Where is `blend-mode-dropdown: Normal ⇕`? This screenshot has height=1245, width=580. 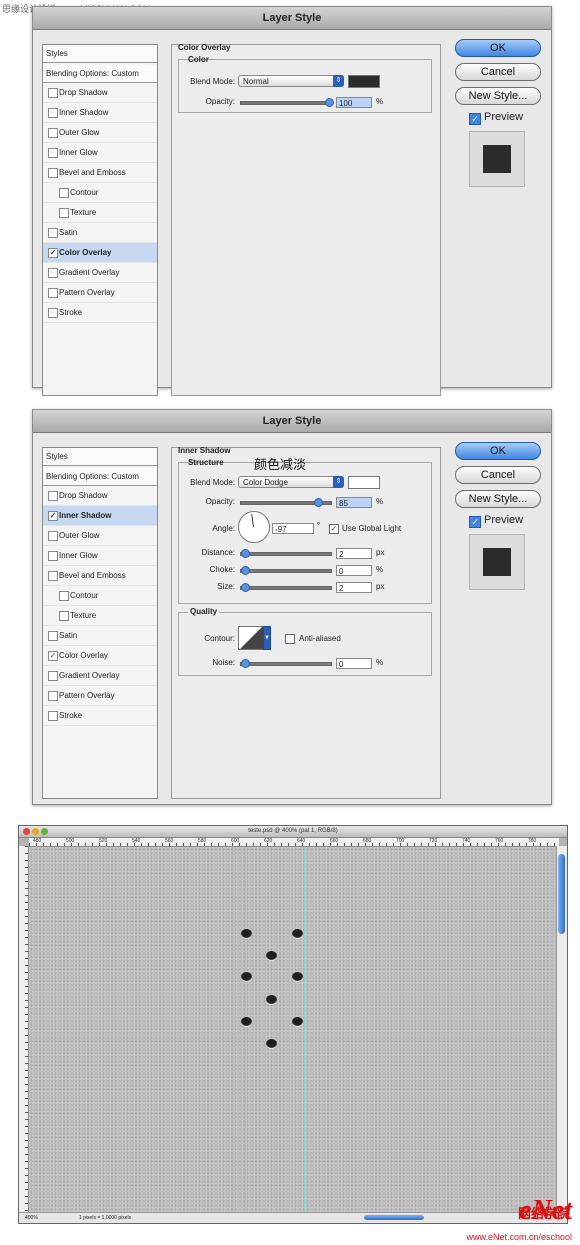 blend-mode-dropdown: Normal ⇕ is located at coordinates (291, 81).